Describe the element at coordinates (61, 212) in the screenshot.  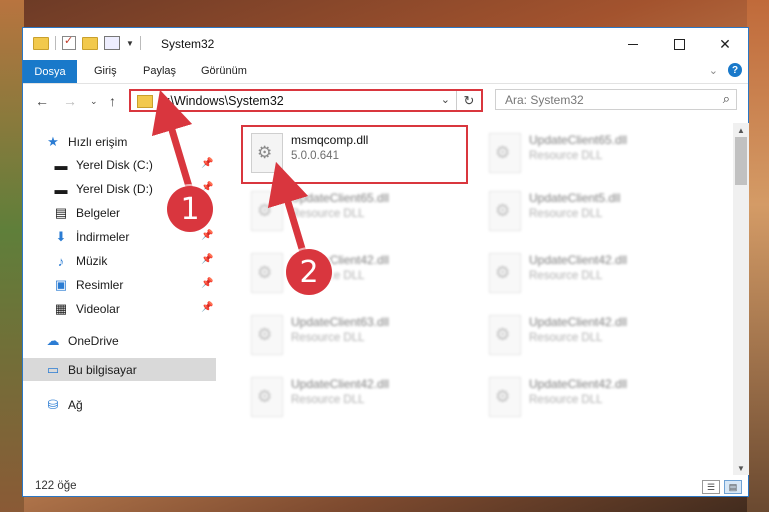
I see `documents-icon: ▤` at that location.